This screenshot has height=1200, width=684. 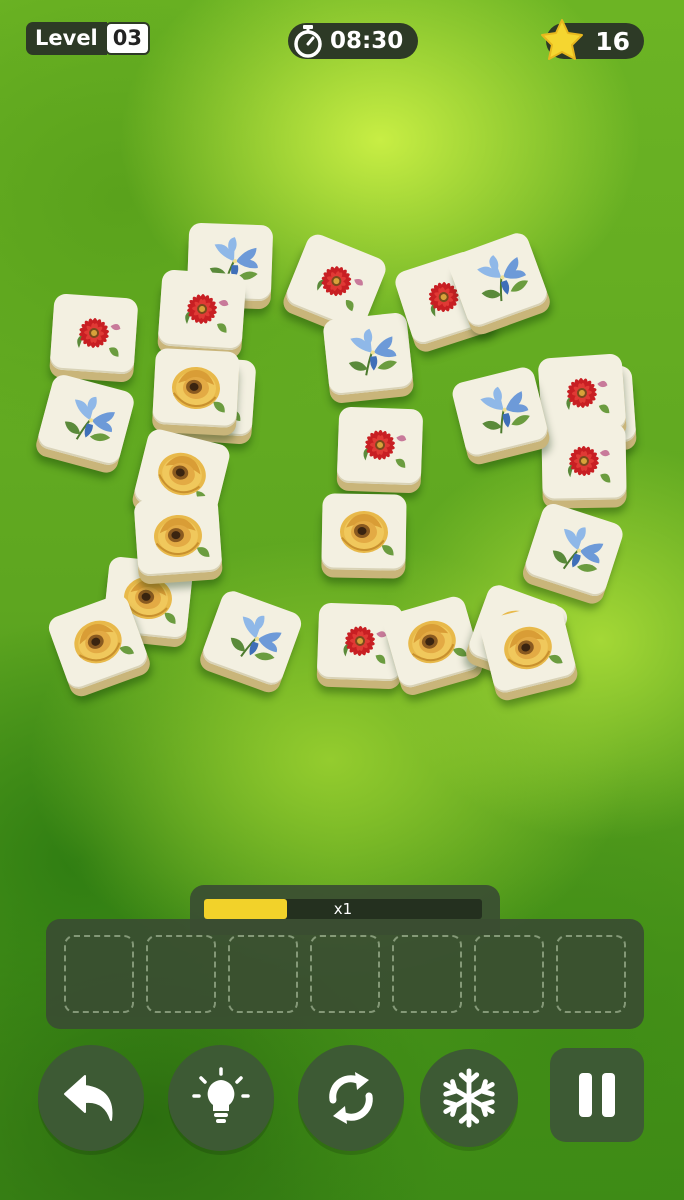 What do you see at coordinates (592, 39) in the screenshot?
I see `star-counter: 16` at bounding box center [592, 39].